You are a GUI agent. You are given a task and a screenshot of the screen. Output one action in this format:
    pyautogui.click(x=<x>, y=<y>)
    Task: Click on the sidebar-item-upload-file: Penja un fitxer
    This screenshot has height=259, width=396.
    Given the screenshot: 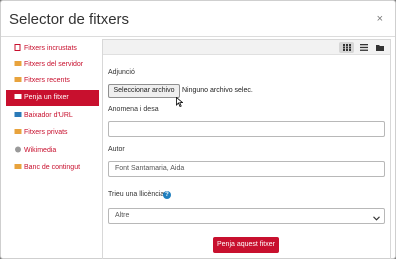 What is the action you would take?
    pyautogui.click(x=52, y=98)
    